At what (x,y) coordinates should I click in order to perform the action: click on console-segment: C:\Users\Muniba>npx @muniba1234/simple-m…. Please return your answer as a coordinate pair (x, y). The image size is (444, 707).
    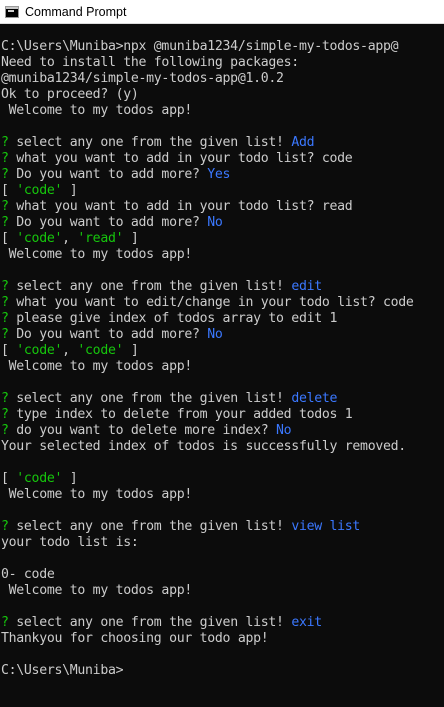
    Looking at the image, I should click on (200, 46).